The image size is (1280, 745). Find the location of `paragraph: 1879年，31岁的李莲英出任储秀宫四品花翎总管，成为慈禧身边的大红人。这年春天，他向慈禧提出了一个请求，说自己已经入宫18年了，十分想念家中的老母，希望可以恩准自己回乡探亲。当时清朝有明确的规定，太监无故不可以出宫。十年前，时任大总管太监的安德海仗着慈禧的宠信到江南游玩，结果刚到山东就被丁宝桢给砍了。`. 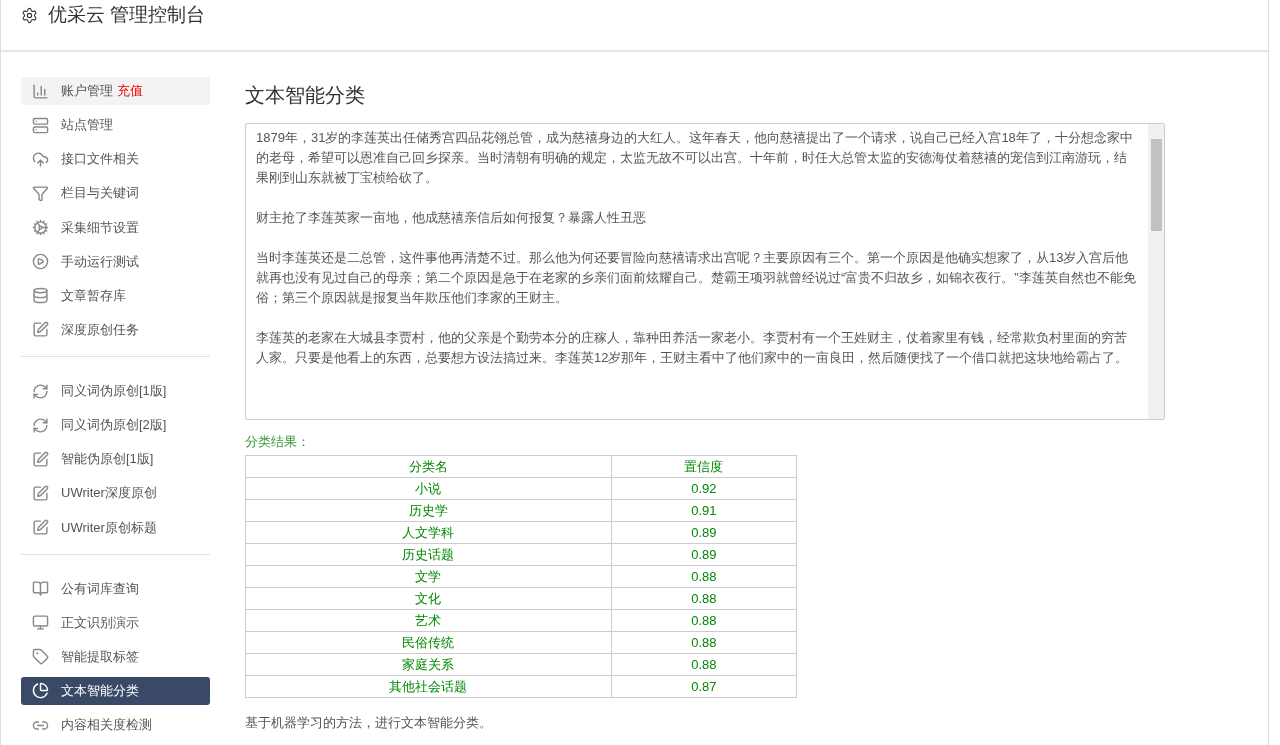

paragraph: 1879年，31岁的李莲英出任储秀宫四品花翎总管，成为慈禧身边的大红人。这年春天，他向慈禧提出了一个请求，说自己已经入宫18年了，十分想念家中的老母，希望可以恩准自己回乡探亲。当时清朝有明确的规定，太监无故不可以出宫。十年前，时任大总管太监的安德海仗着慈禧的宠信到江南游玩，结果刚到山东就被丁宝桢给砍了。 is located at coordinates (695, 158).